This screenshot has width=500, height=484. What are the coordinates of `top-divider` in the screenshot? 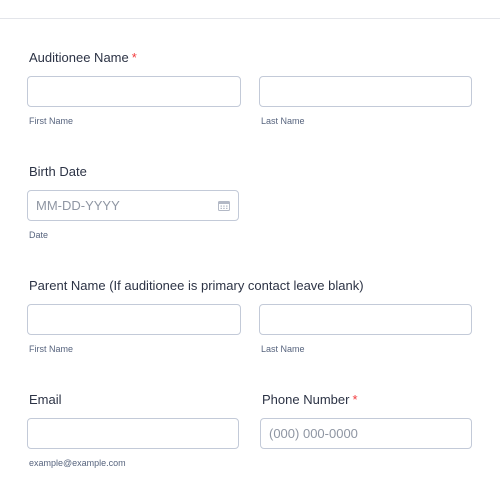 It's located at (250, 18).